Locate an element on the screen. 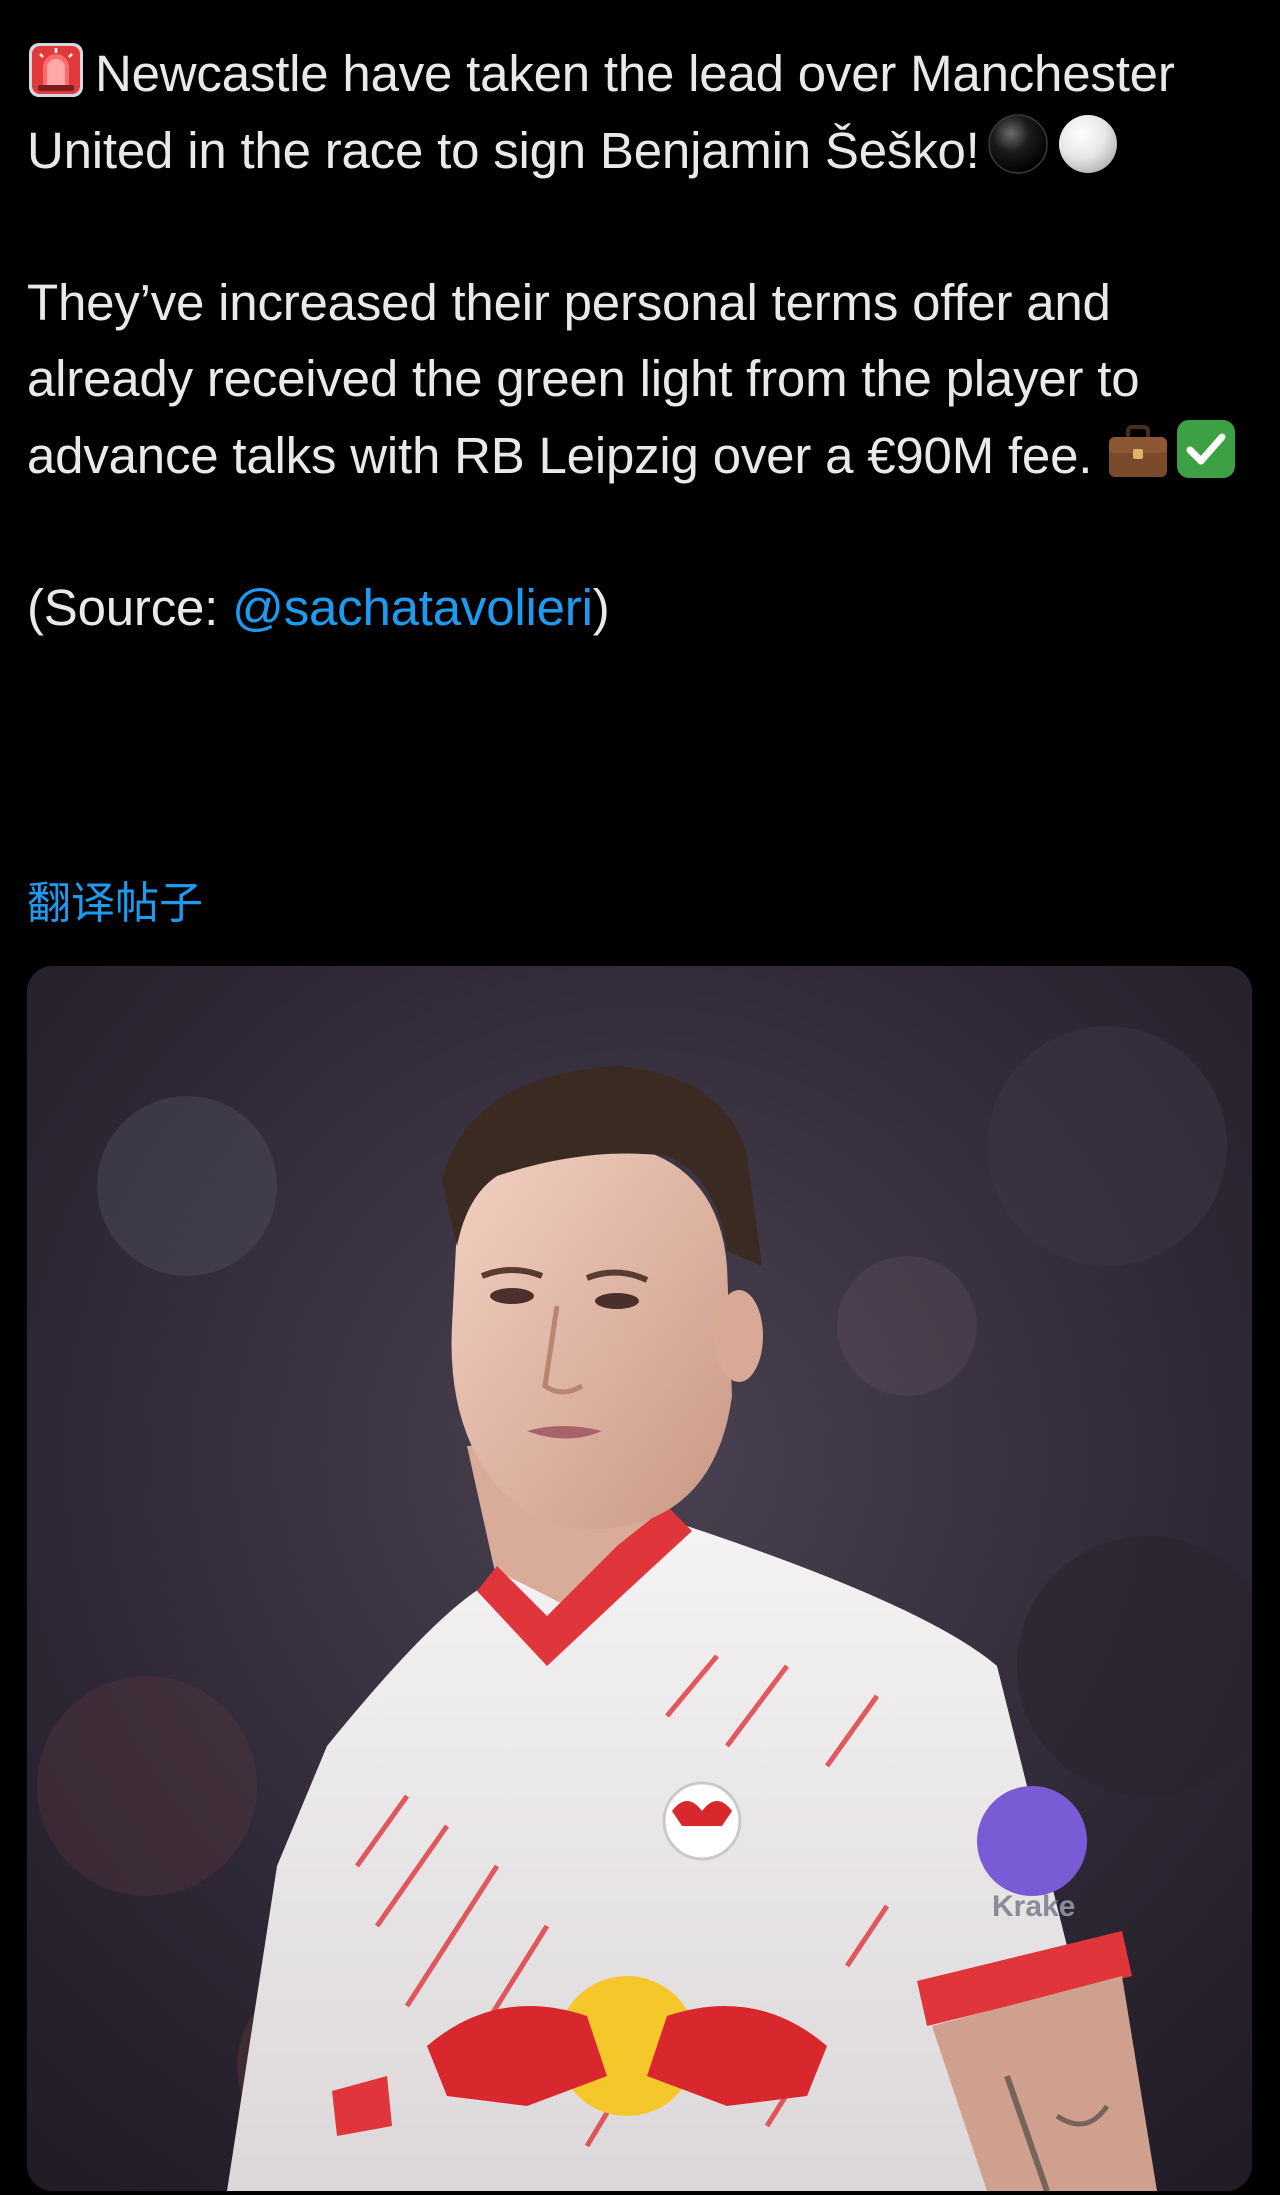 The width and height of the screenshot is (1280, 2195). siren-icon is located at coordinates (56, 70).